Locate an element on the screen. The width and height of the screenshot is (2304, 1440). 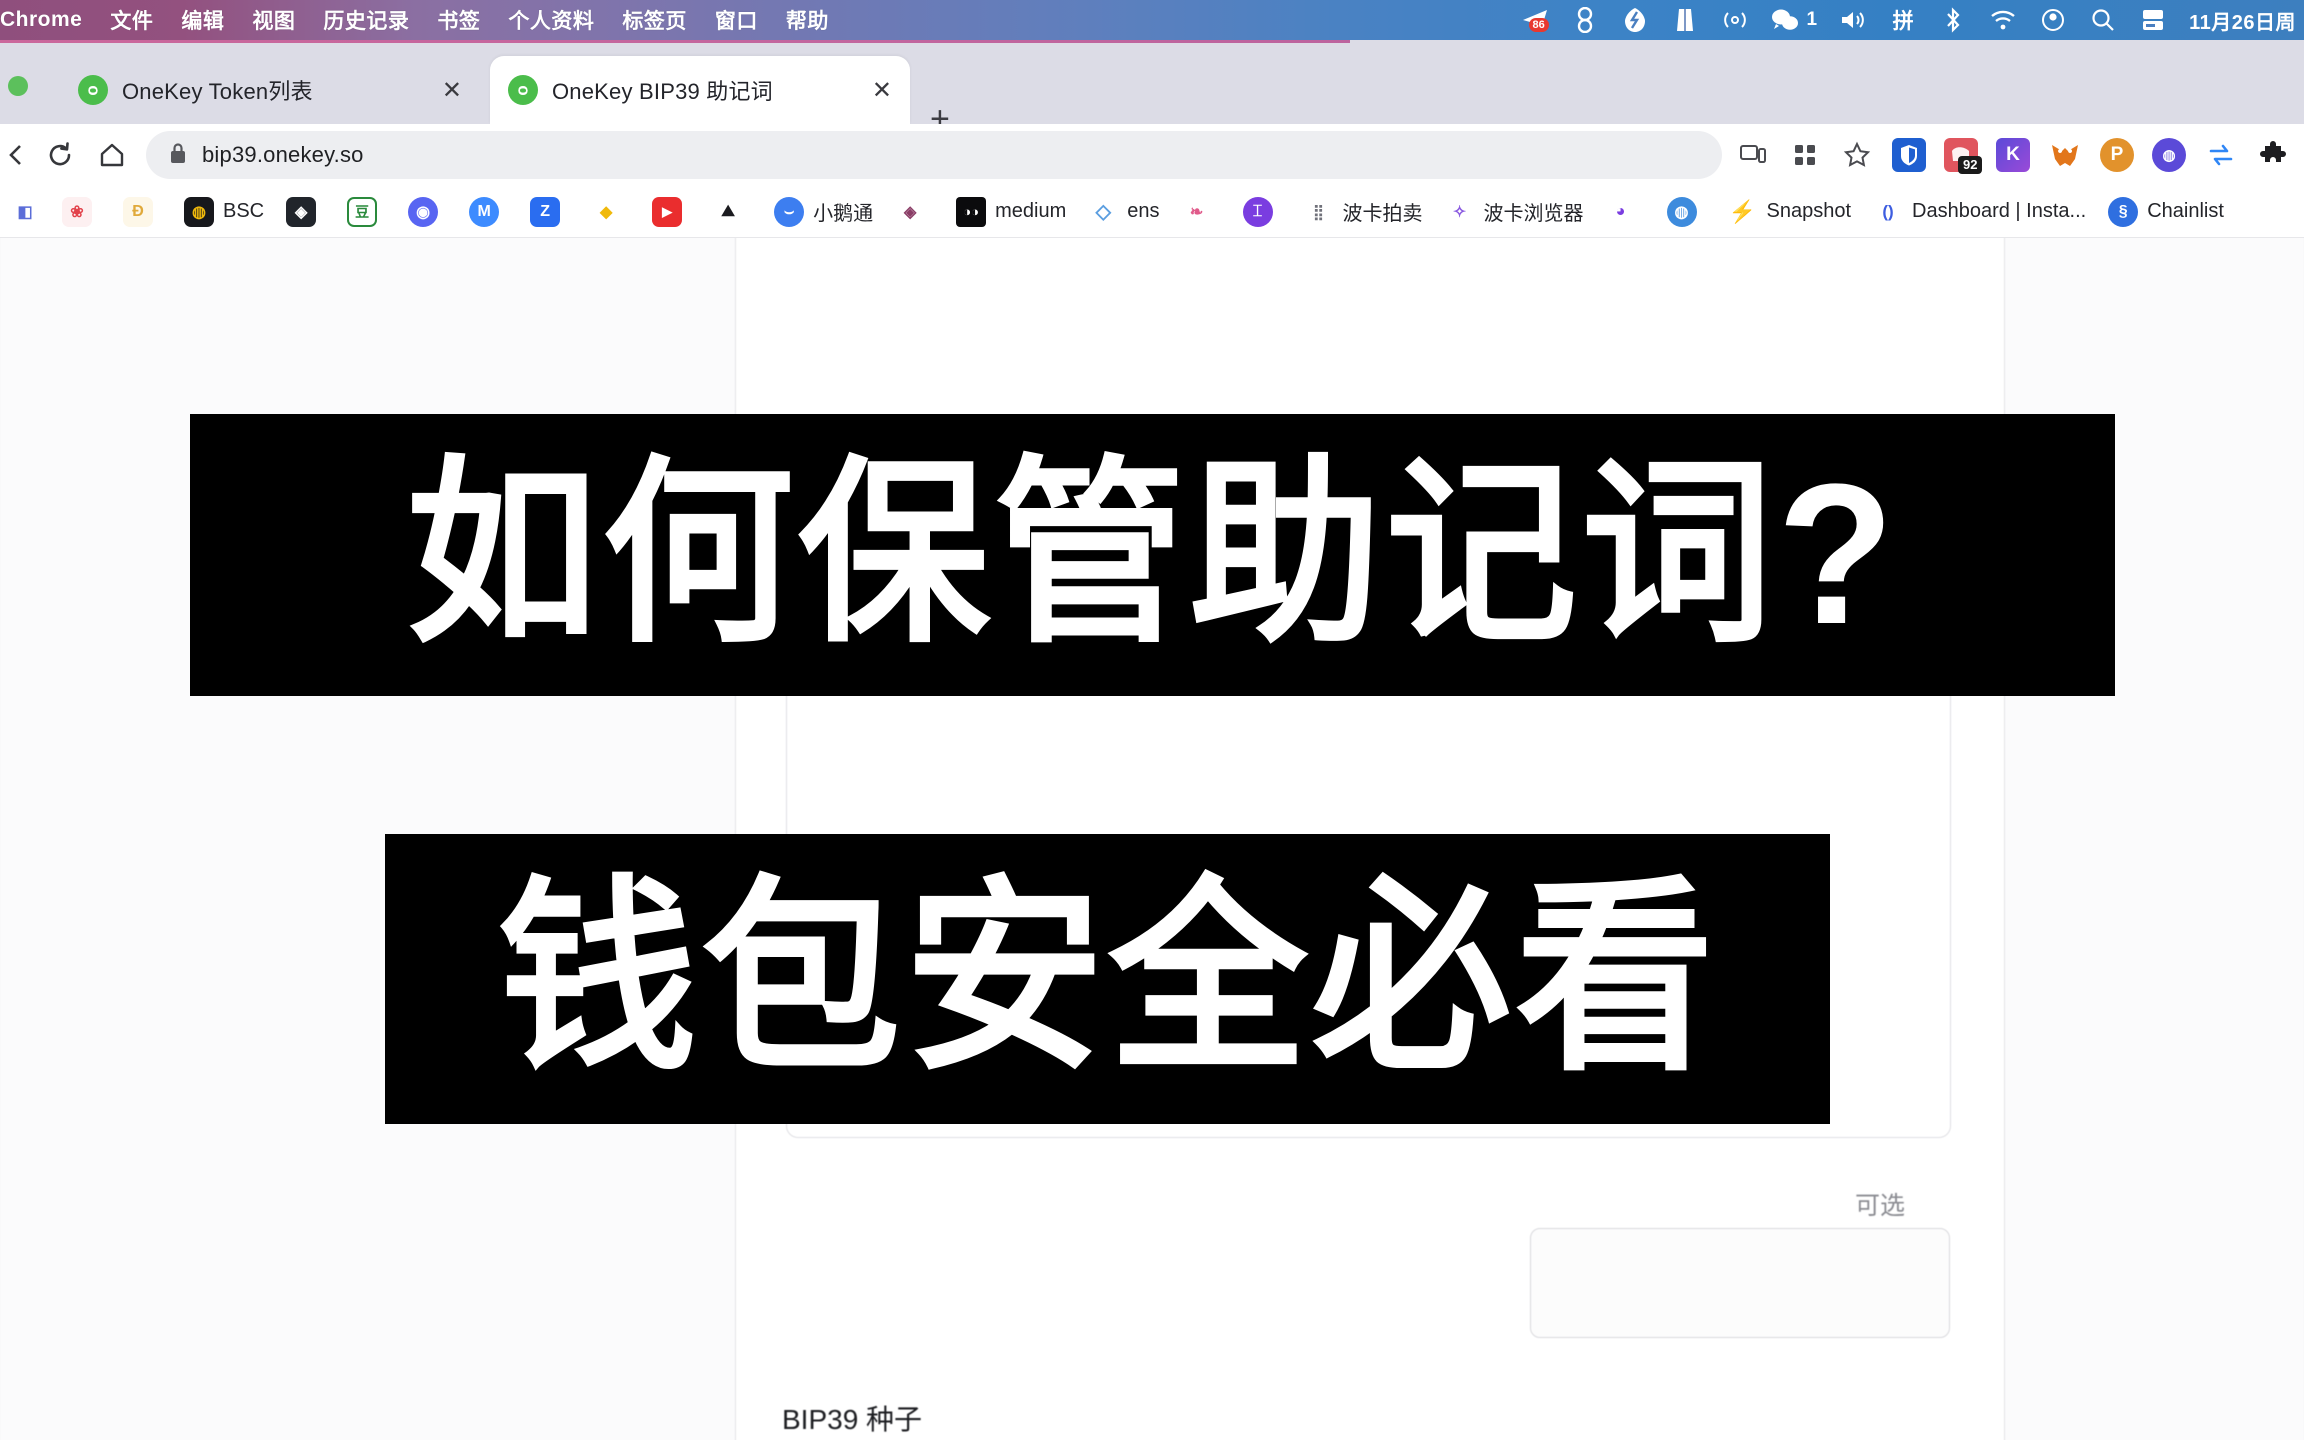
chainlist-icon: § is located at coordinates (2123, 211).